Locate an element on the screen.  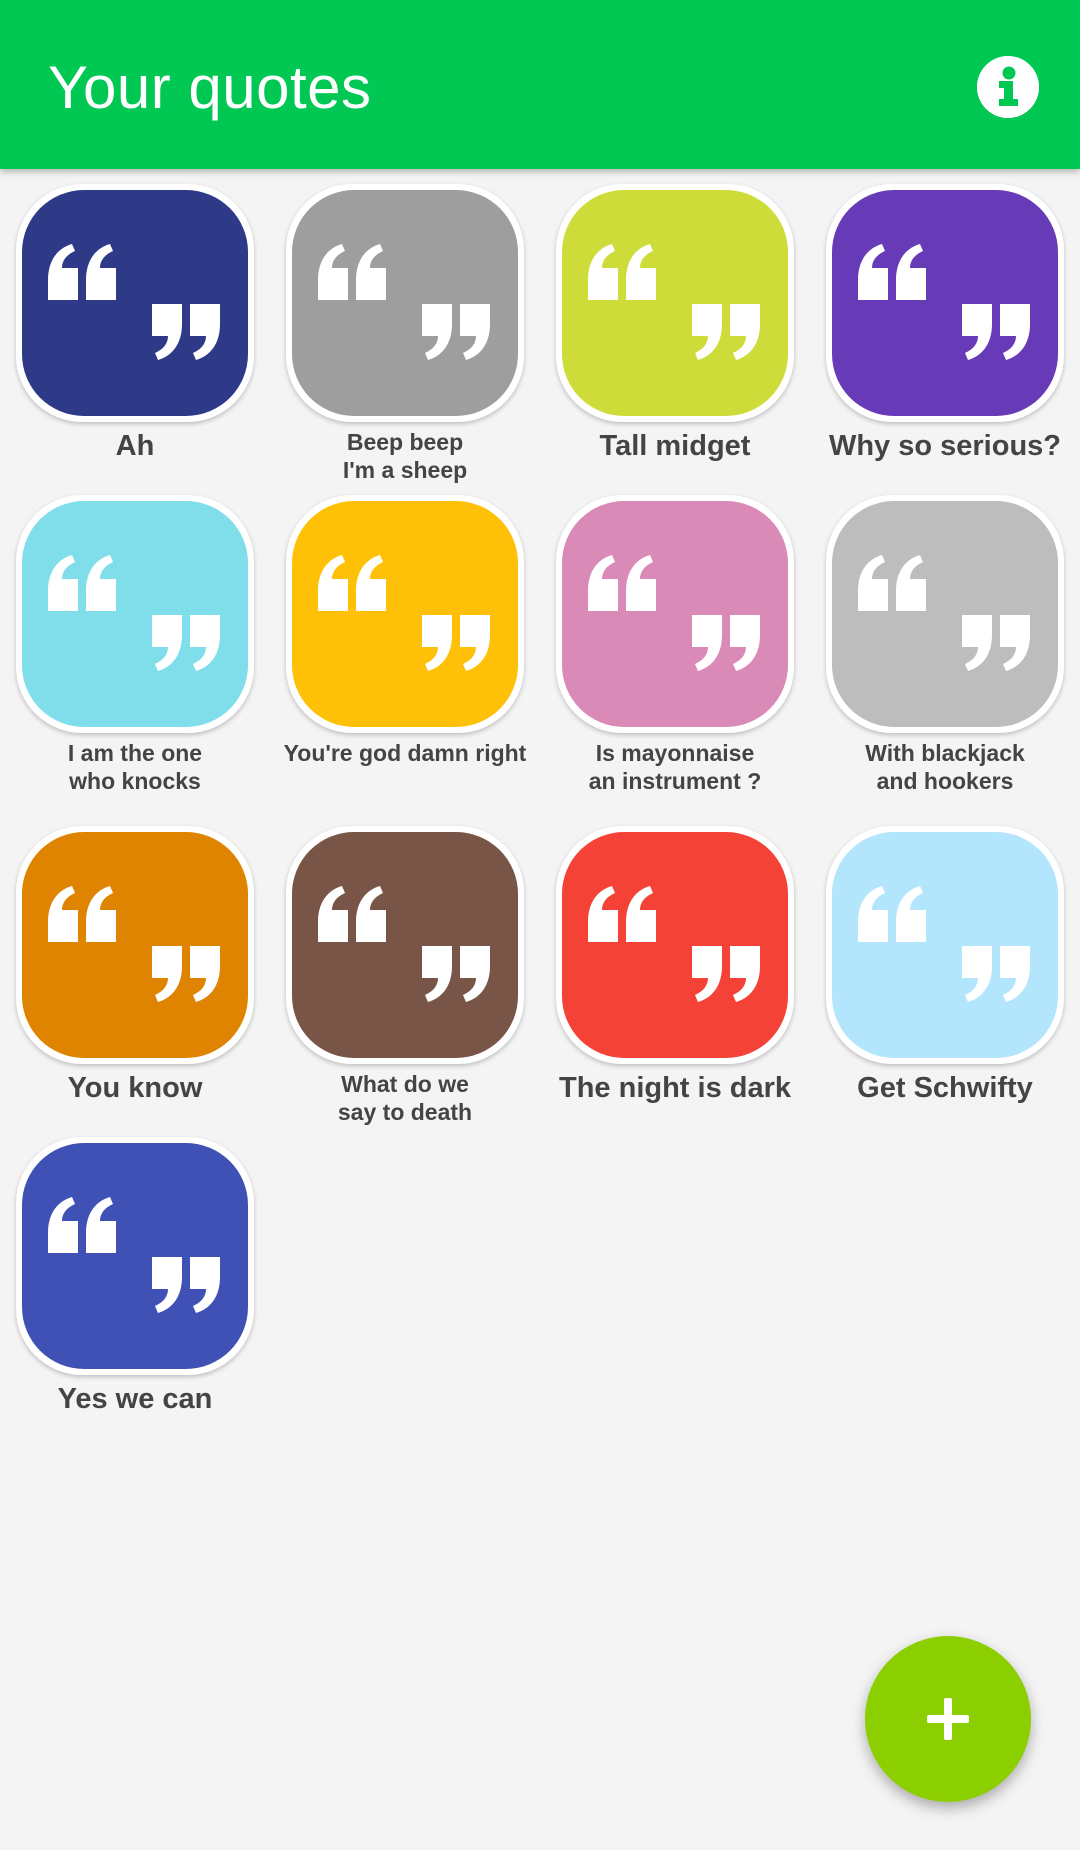
quote-tile: With blackjack and hookers is located at coordinates (945, 645).